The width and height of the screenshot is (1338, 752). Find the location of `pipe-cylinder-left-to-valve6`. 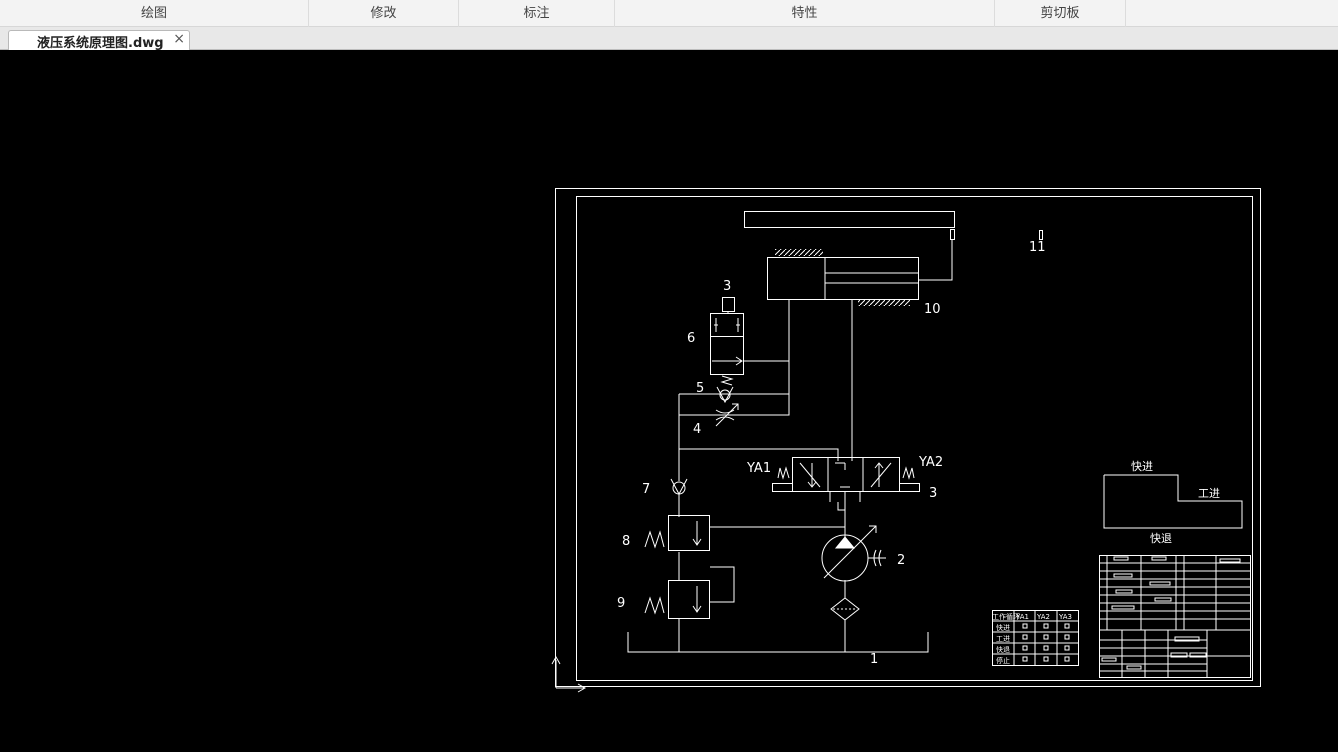

pipe-cylinder-left-to-valve6 is located at coordinates (767, 331).